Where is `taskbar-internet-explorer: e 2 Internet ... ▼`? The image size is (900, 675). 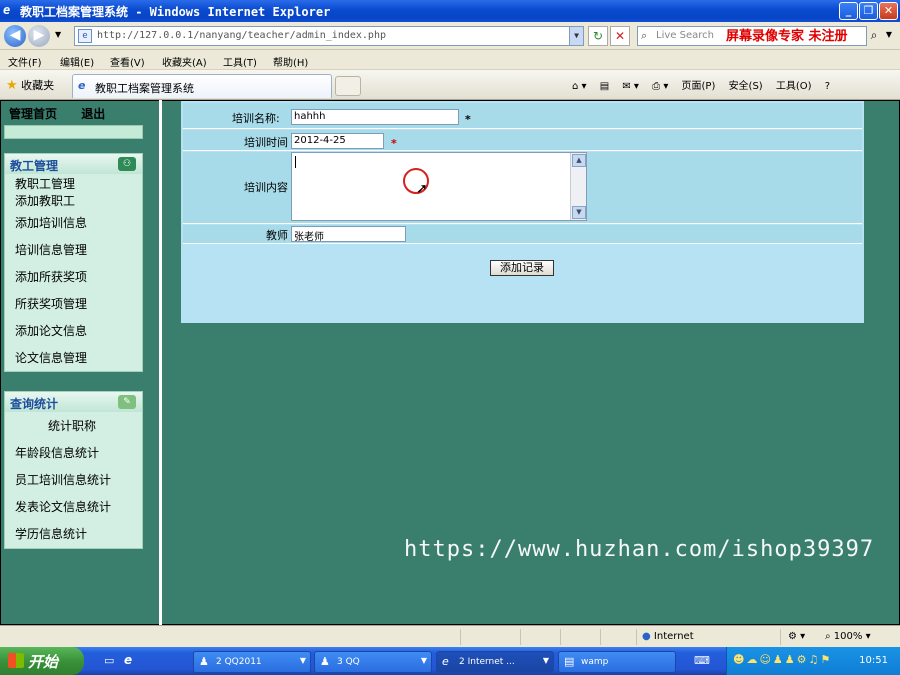
taskbar-internet-explorer: e 2 Internet ... ▼ is located at coordinates (495, 662).